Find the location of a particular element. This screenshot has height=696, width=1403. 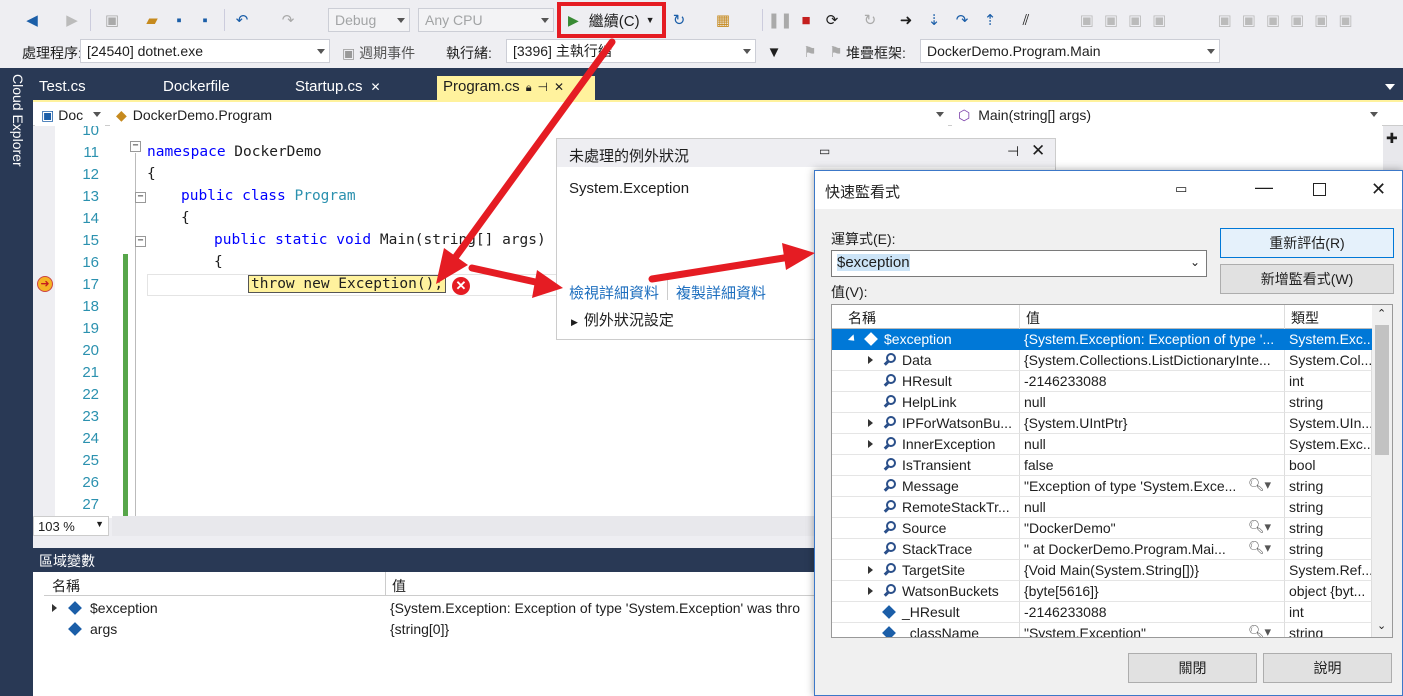

annotation-arrows is located at coordinates (625, 168).